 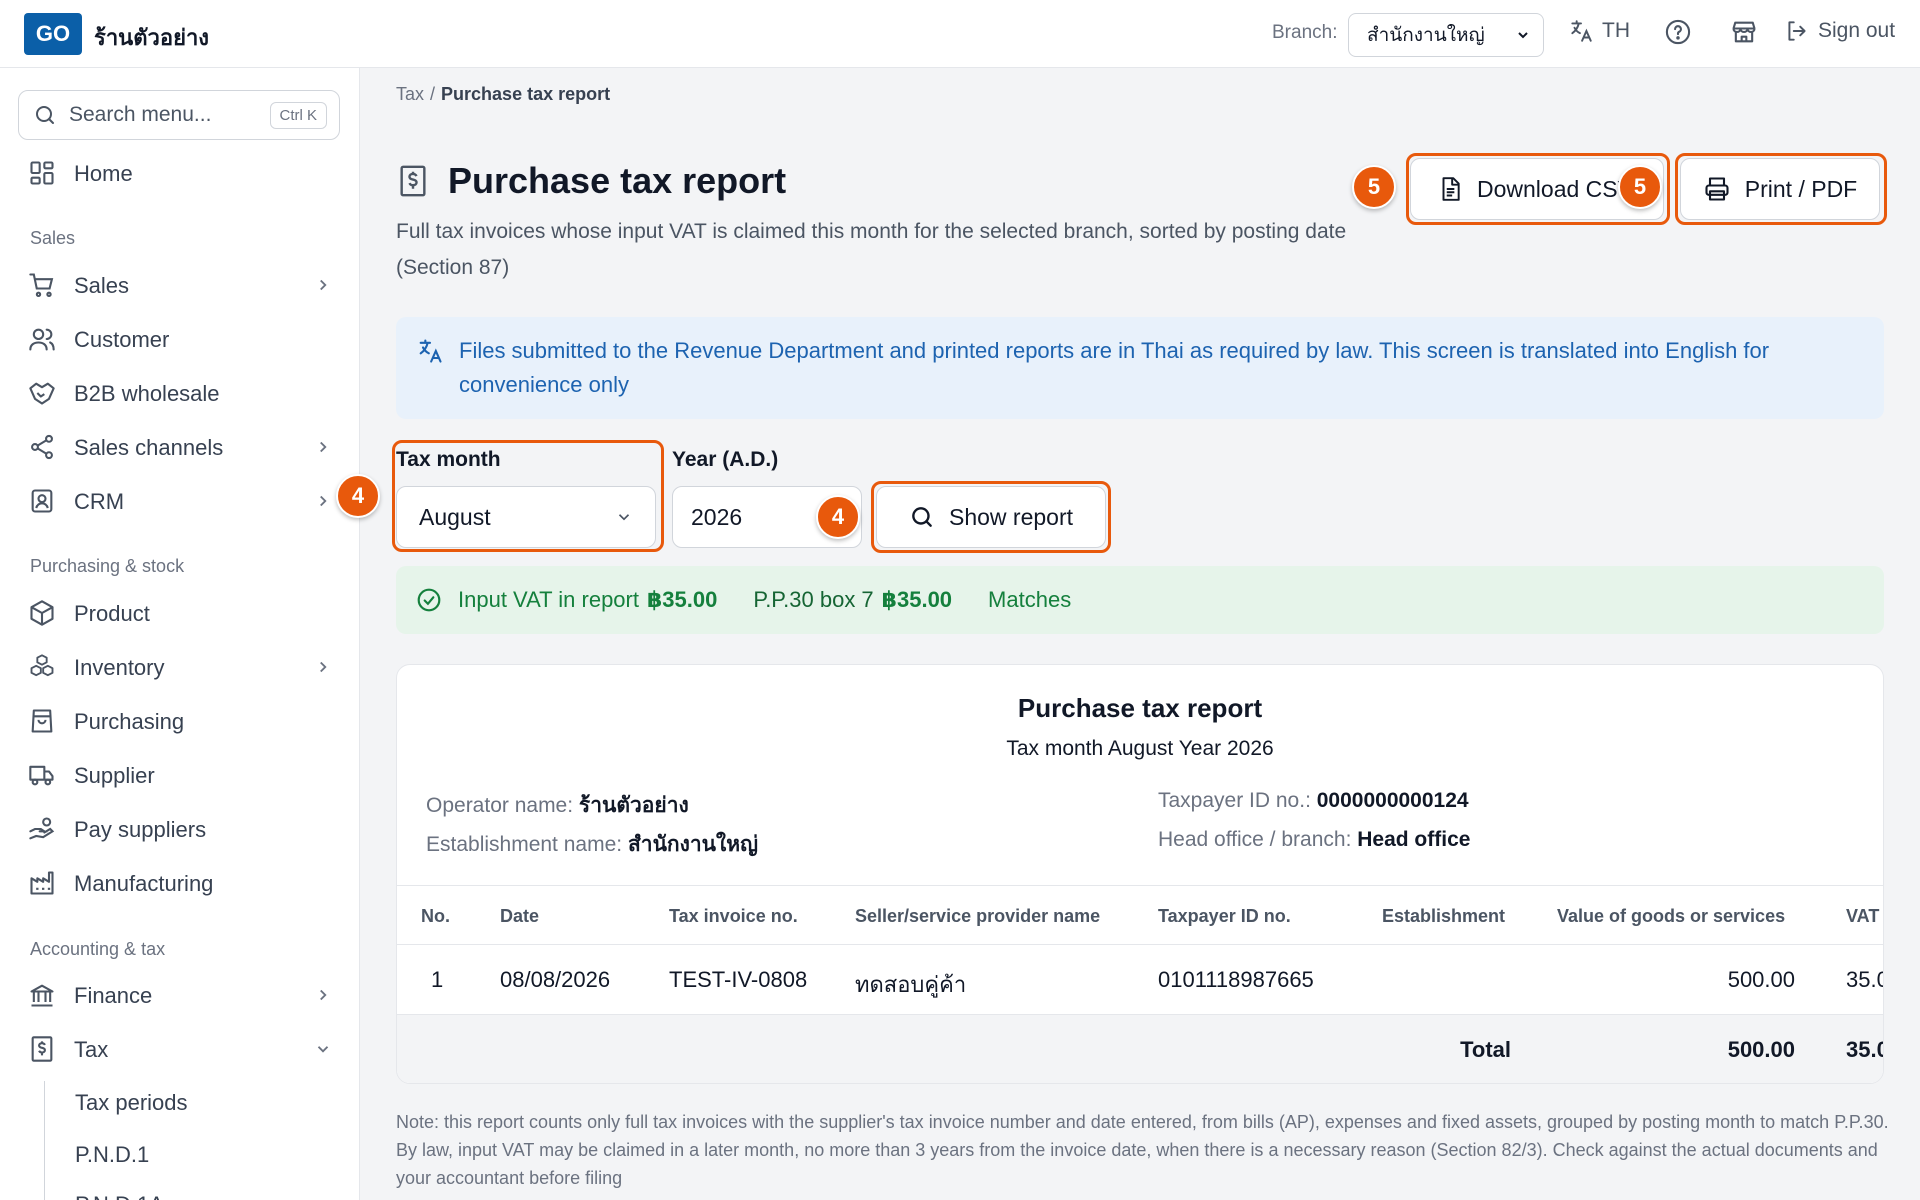 I want to click on total-label: Total, so click(x=1485, y=1049).